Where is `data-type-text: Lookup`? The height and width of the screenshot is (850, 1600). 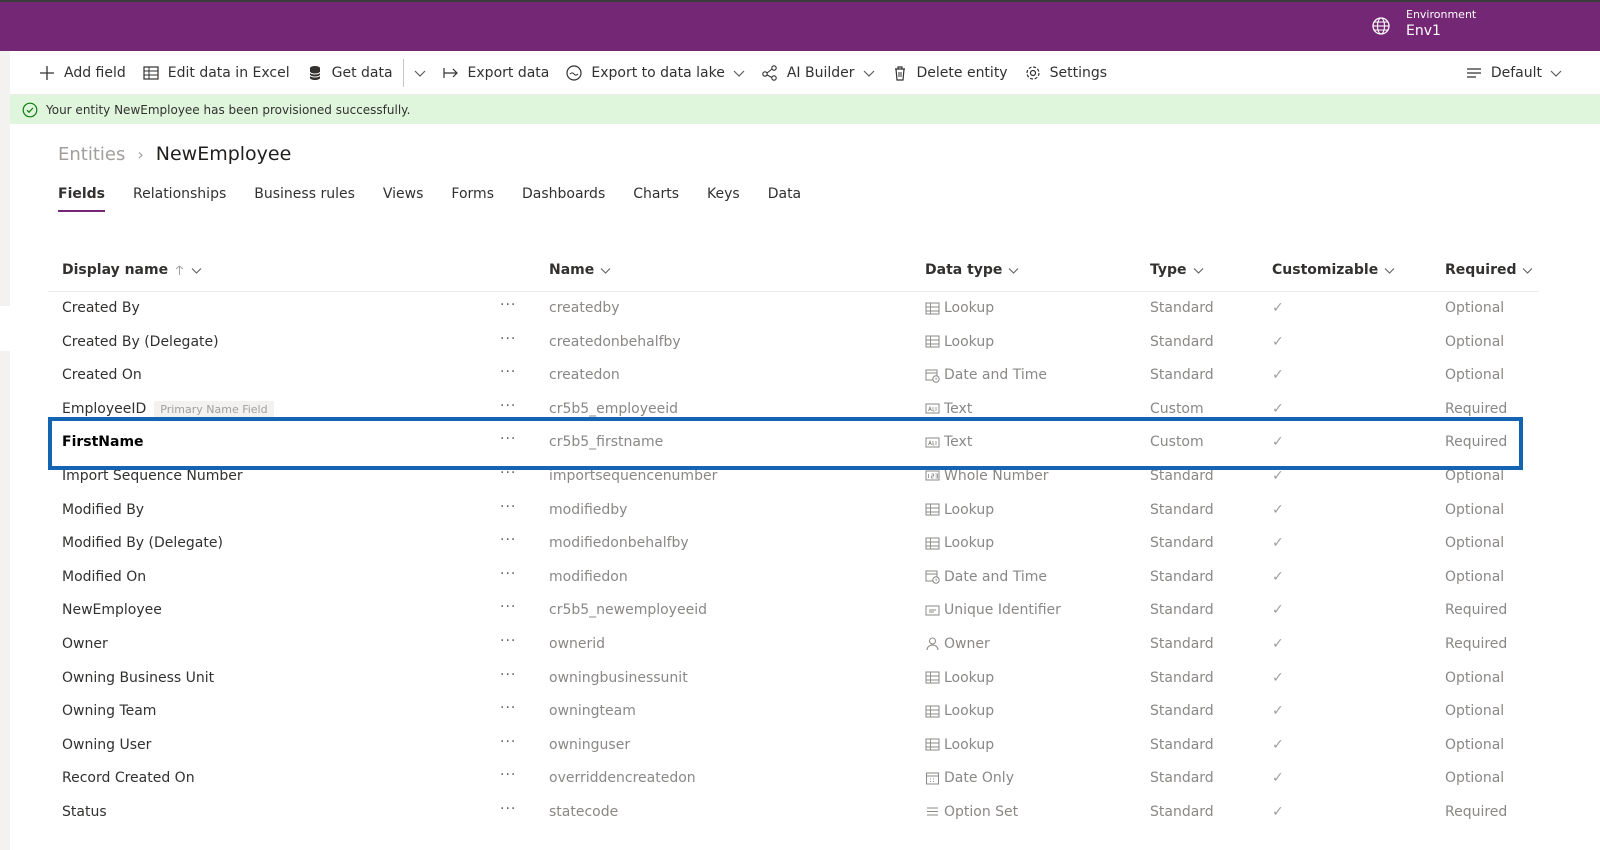
data-type-text: Lookup is located at coordinates (969, 509).